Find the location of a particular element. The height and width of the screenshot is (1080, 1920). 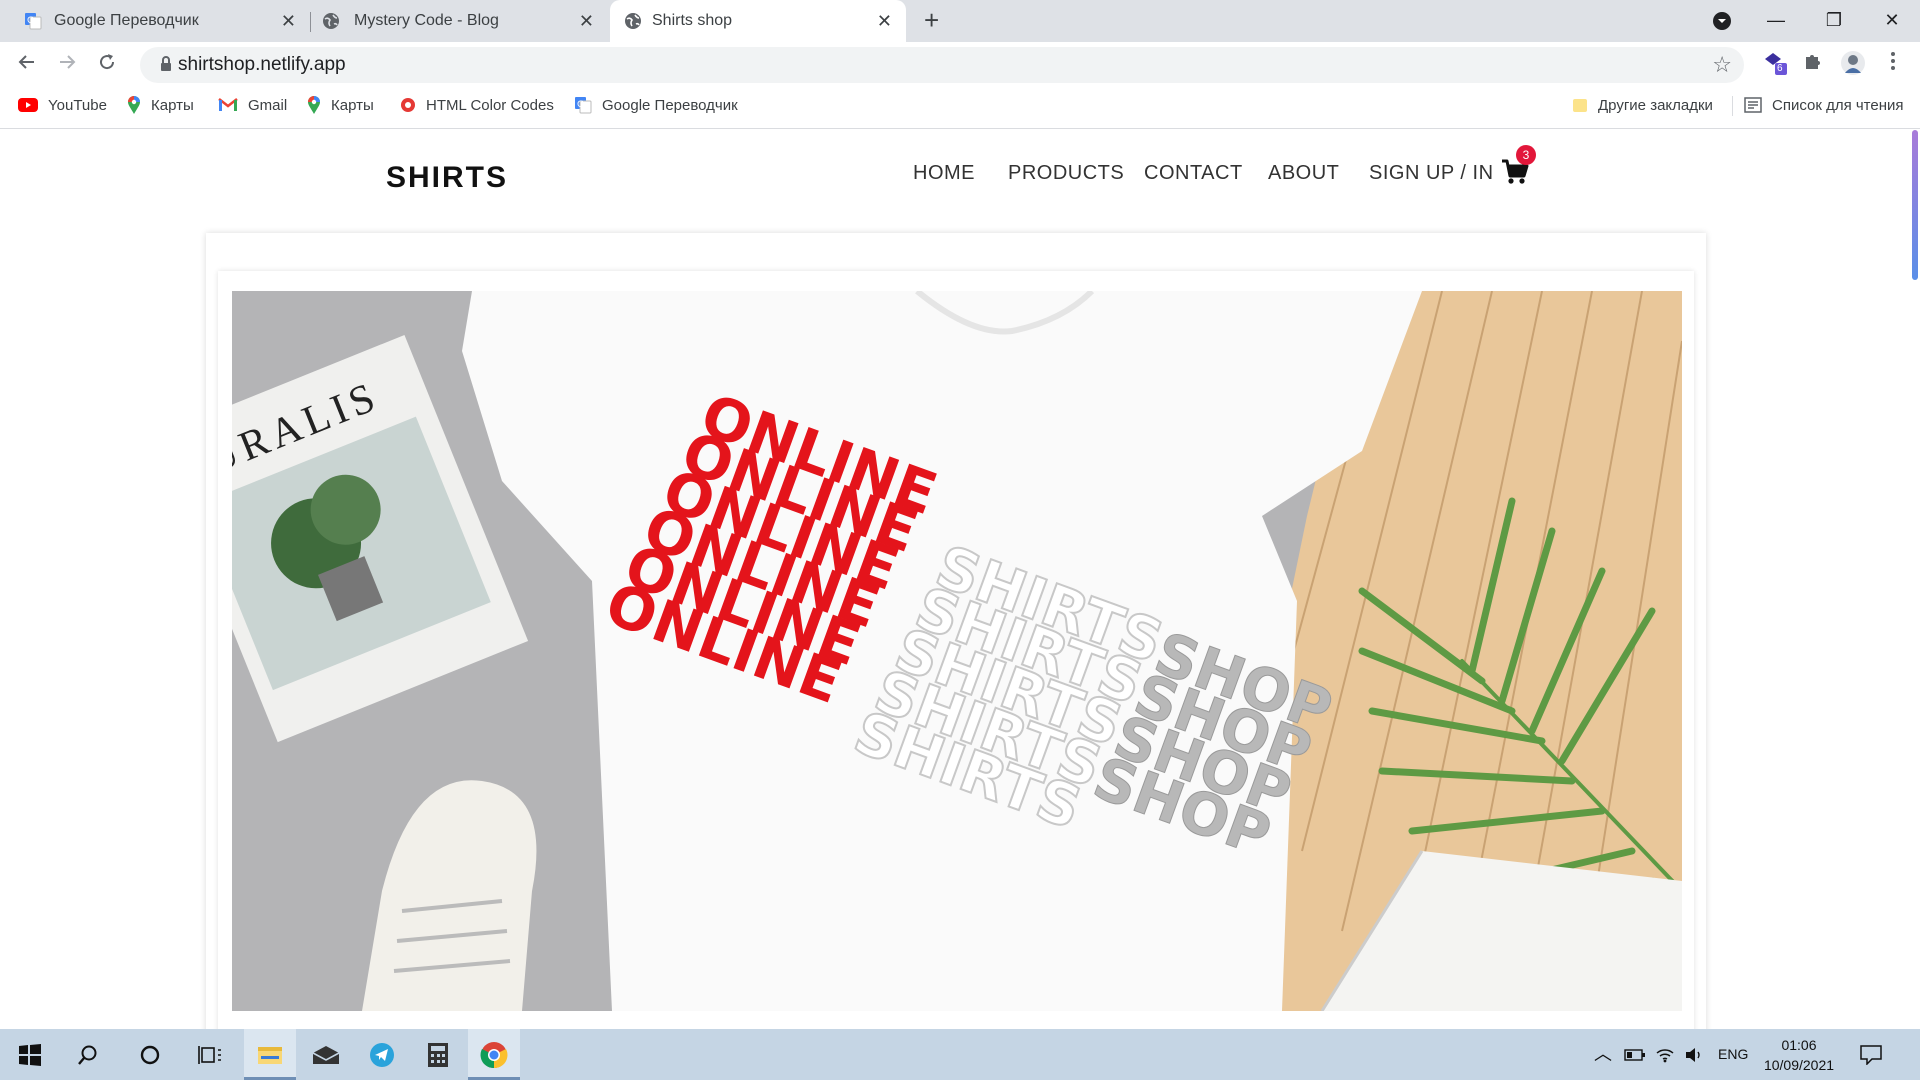

extension-diamond-icon is located at coordinates (1776, 64).